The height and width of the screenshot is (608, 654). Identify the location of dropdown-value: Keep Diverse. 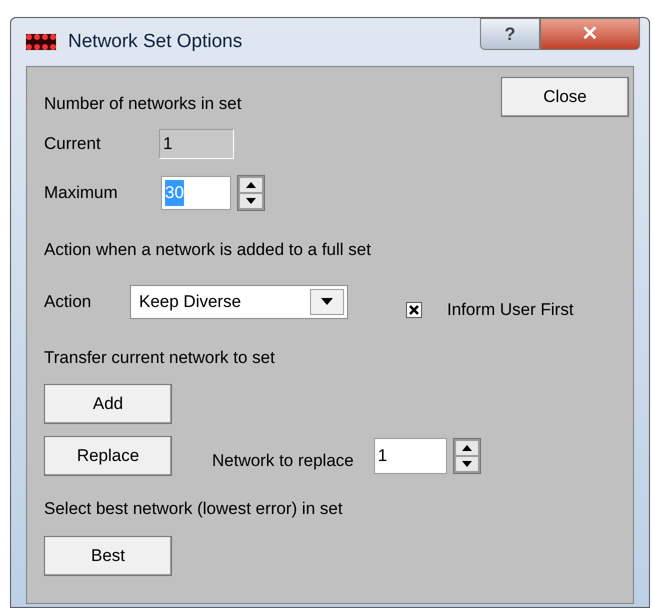
(190, 301).